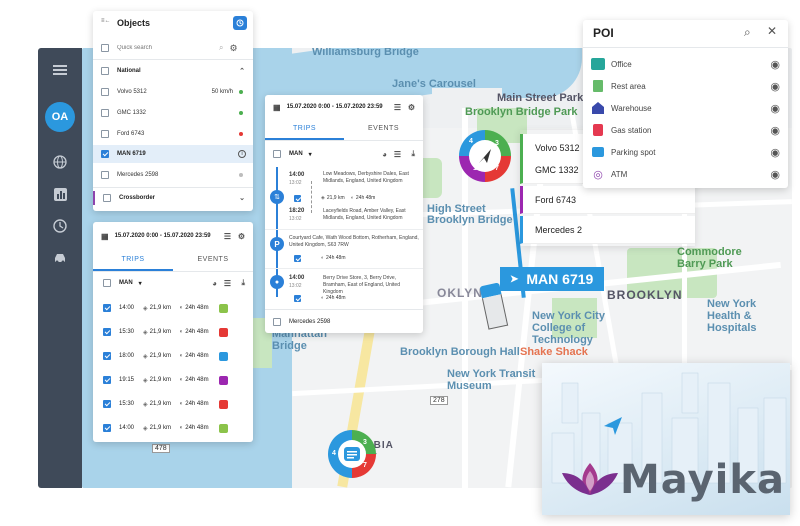  Describe the element at coordinates (277, 197) in the screenshot. I see `route-icon: ⇅` at that location.